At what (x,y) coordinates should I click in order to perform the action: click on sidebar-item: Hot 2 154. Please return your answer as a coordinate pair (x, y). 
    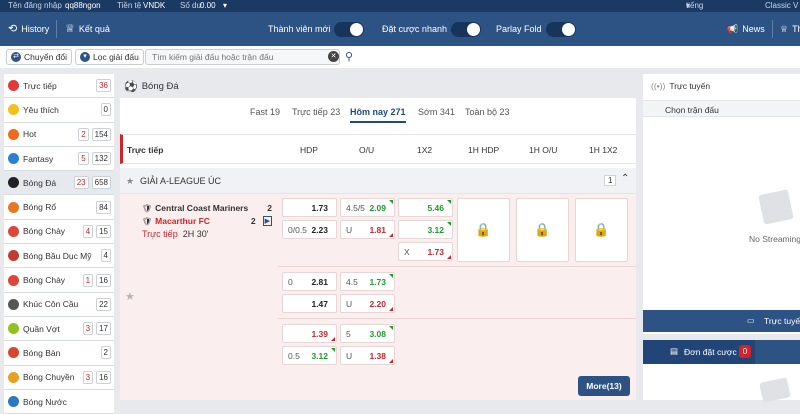
    Looking at the image, I should click on (59, 134).